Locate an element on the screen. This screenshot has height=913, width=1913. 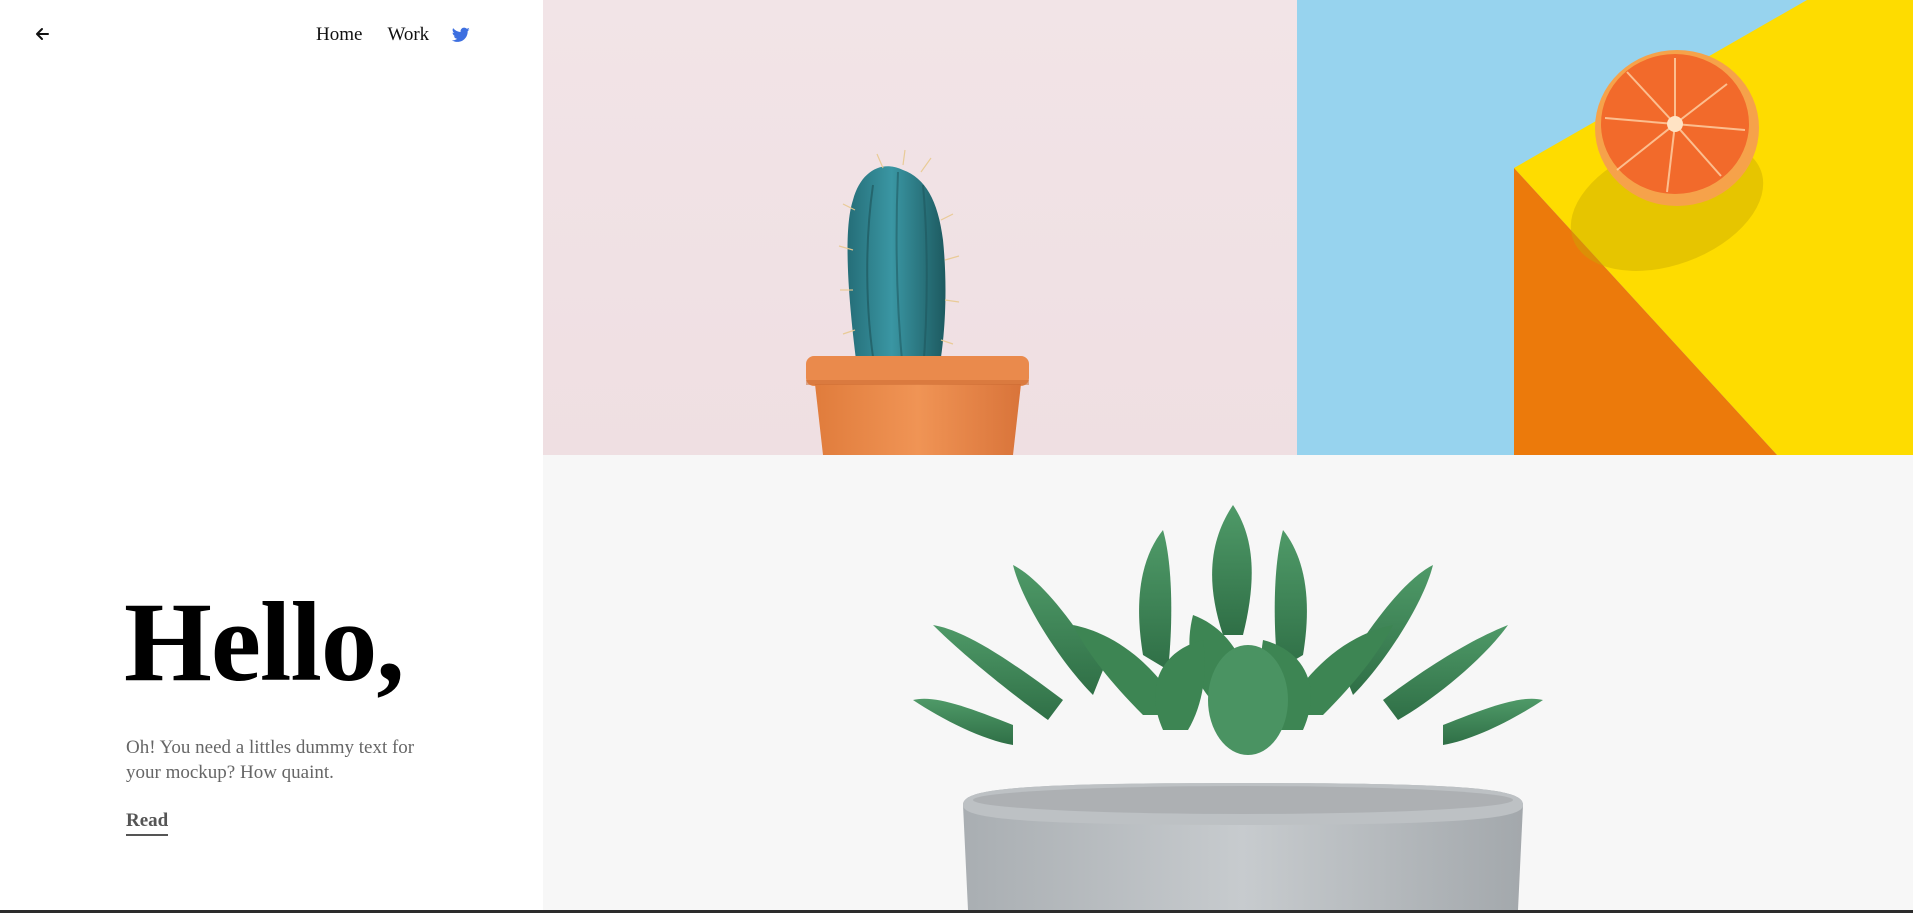
hero-title: Hello, is located at coordinates (264, 642).